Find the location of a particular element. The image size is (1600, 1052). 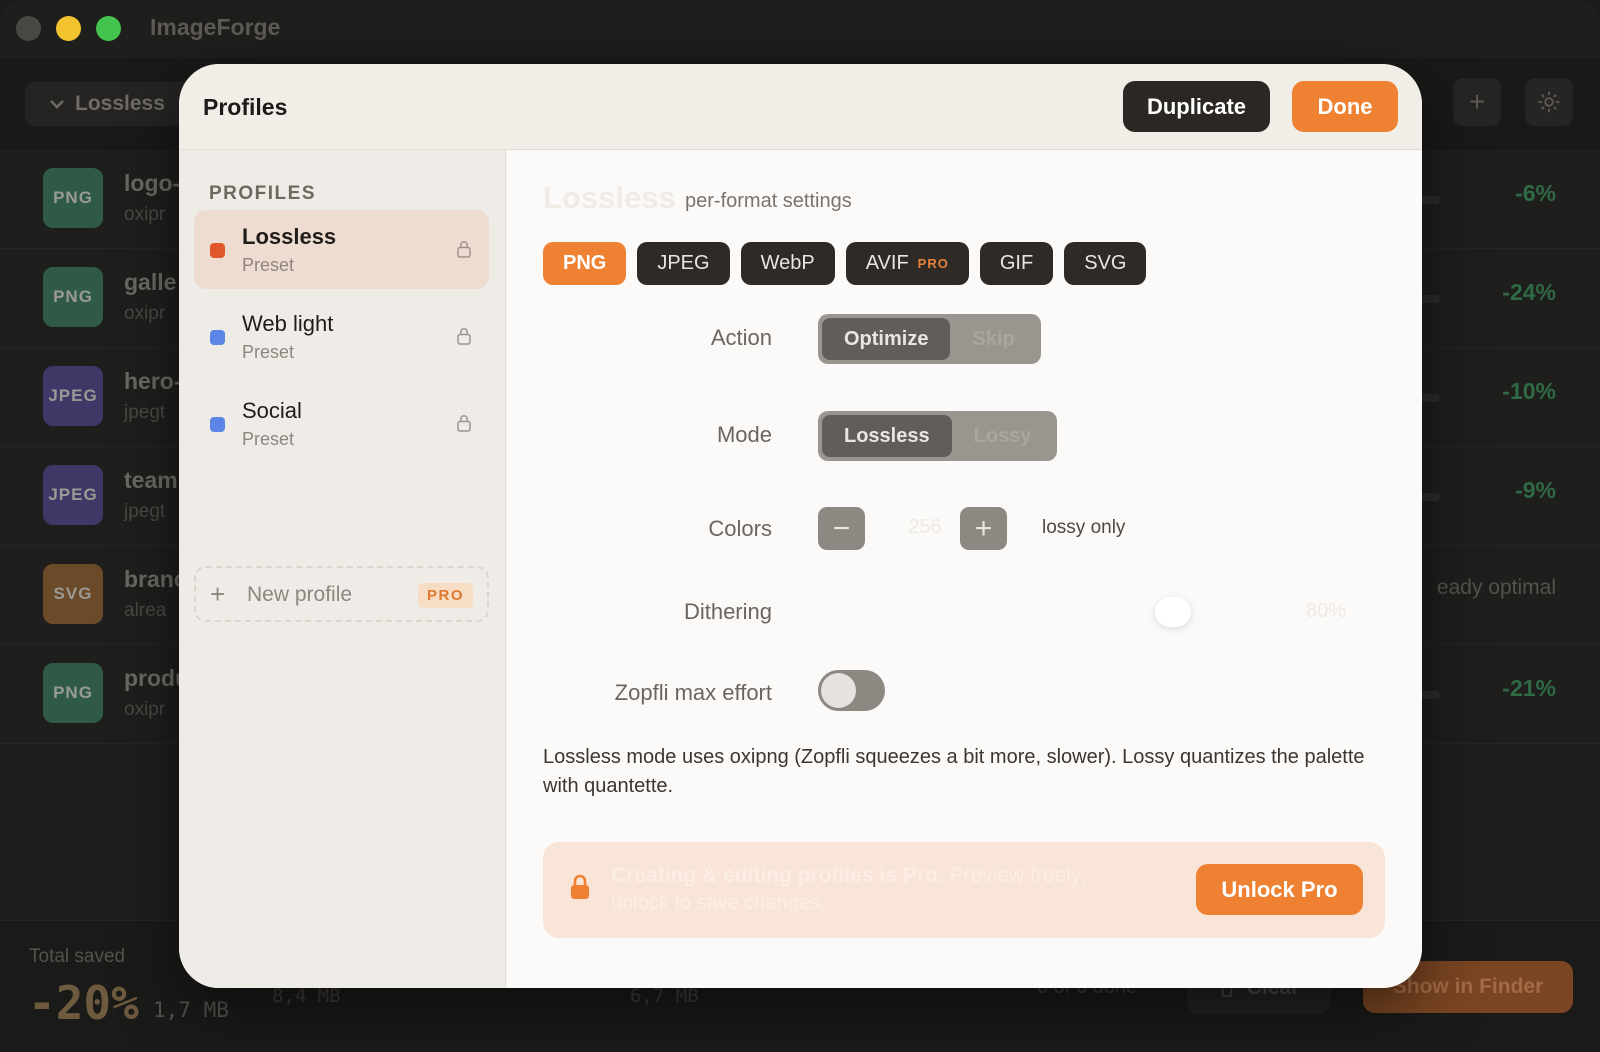

tab-gif: GIF is located at coordinates (1016, 263).